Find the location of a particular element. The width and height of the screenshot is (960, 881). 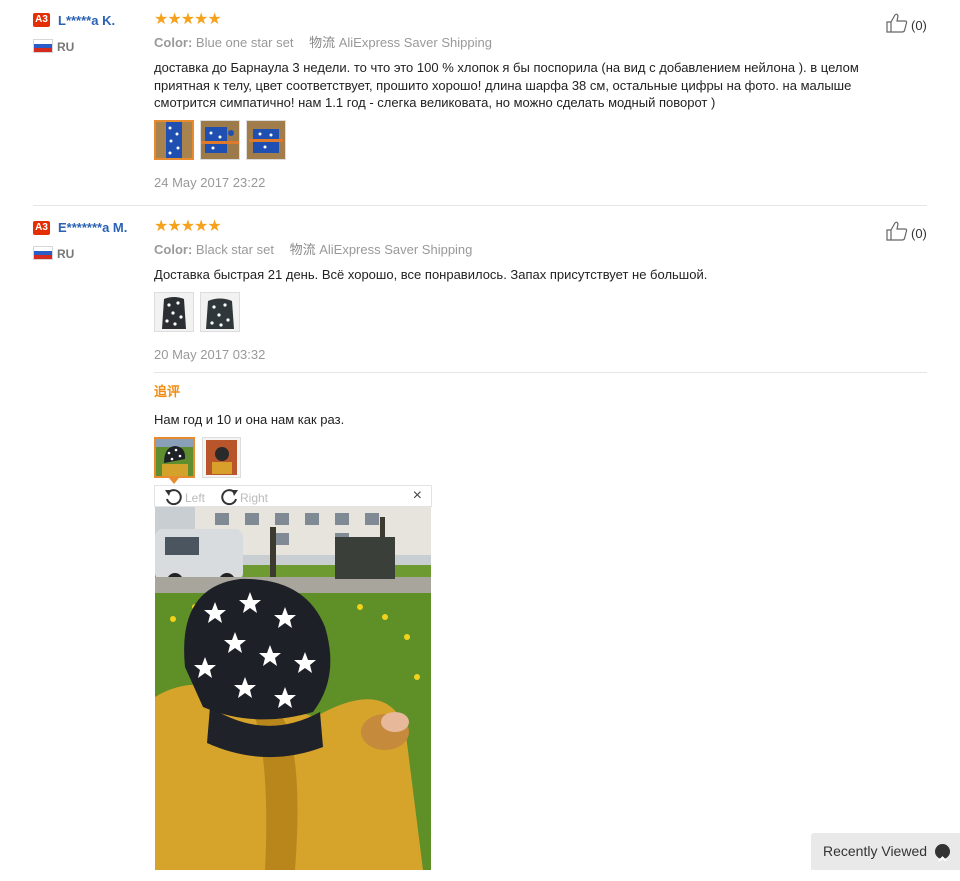

additional-feedback-title: 追评 is located at coordinates (167, 391).